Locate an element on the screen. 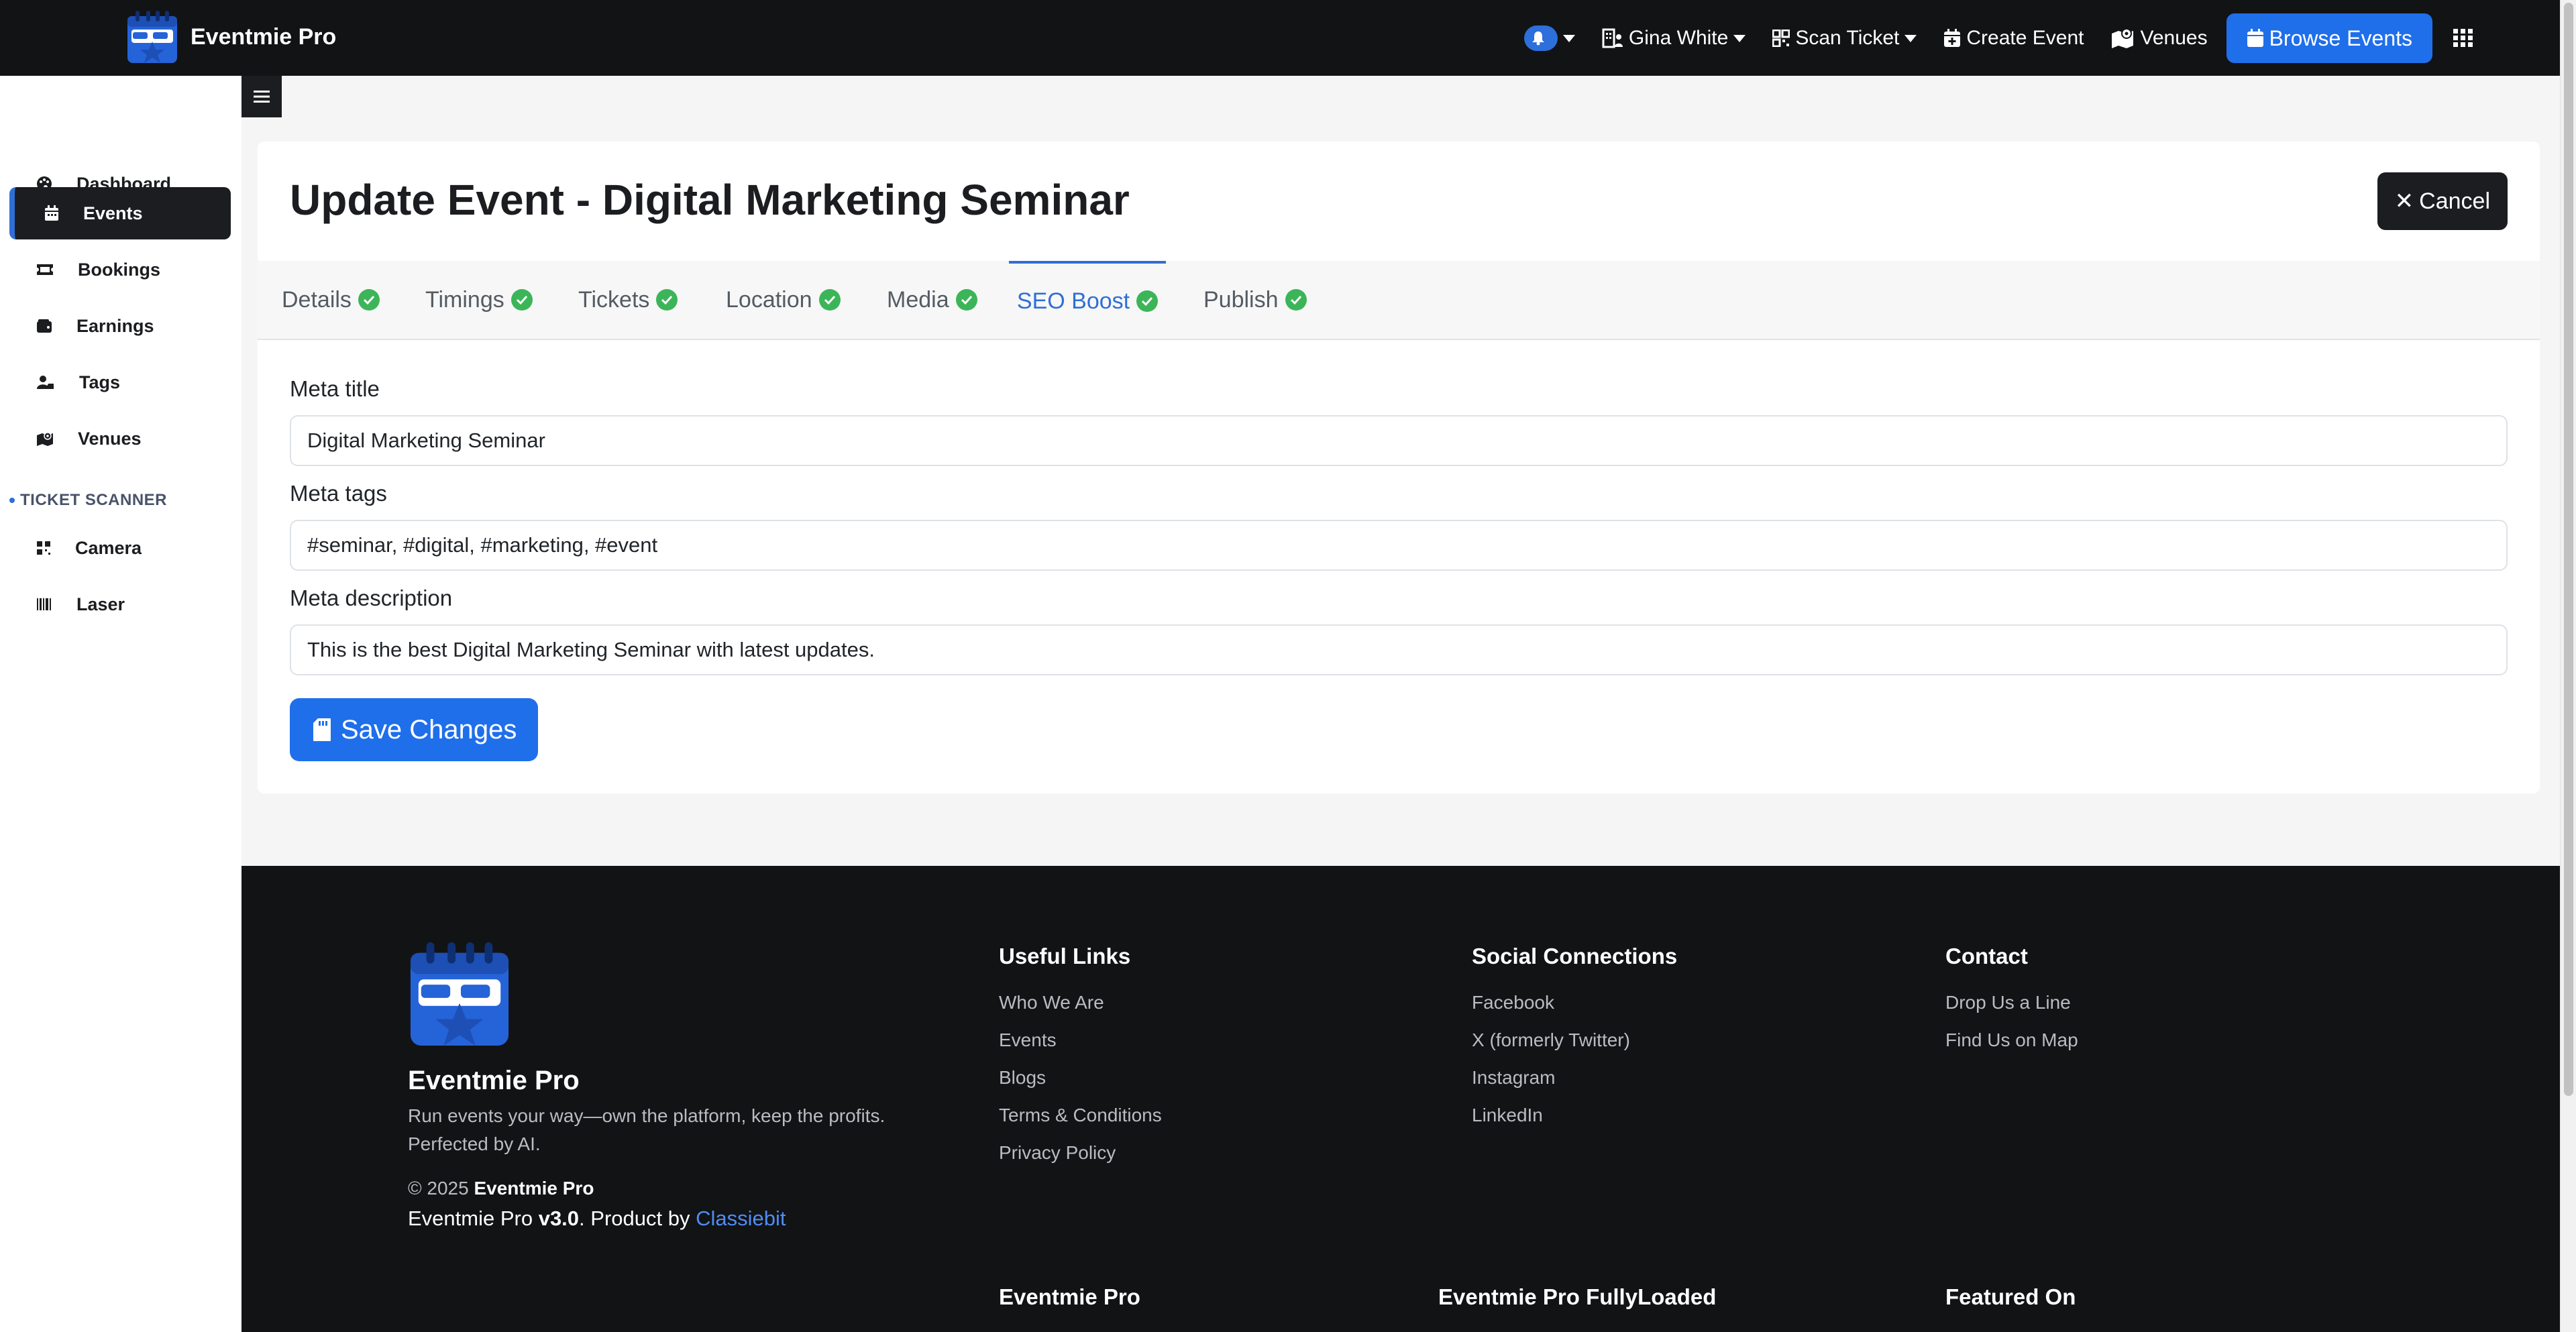 This screenshot has width=2576, height=1332. footer-link-privacy: Privacy Policy is located at coordinates (1057, 1153).